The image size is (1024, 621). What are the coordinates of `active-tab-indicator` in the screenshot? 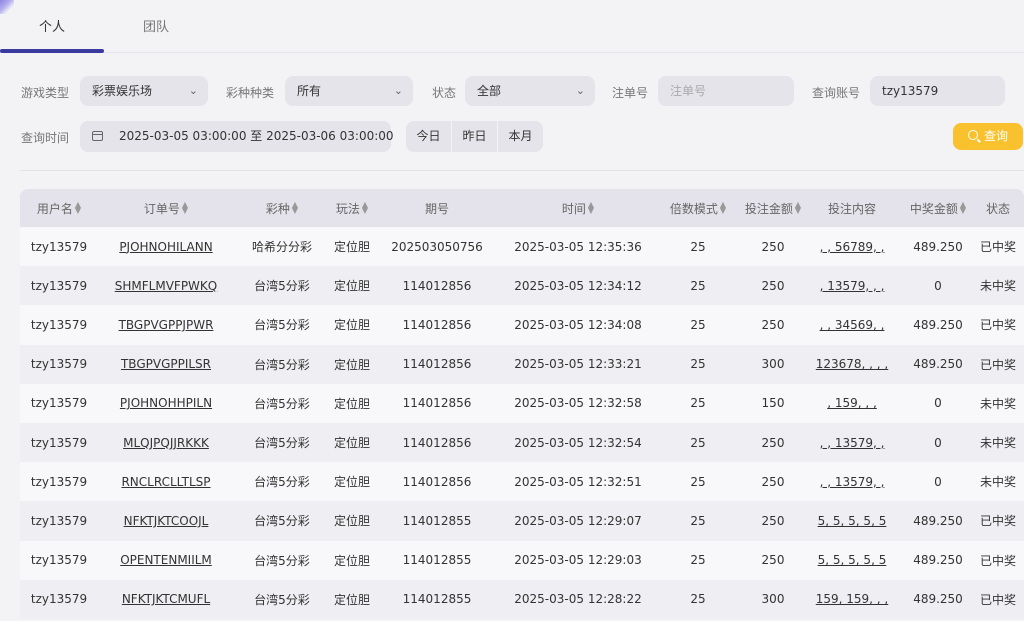 It's located at (52, 51).